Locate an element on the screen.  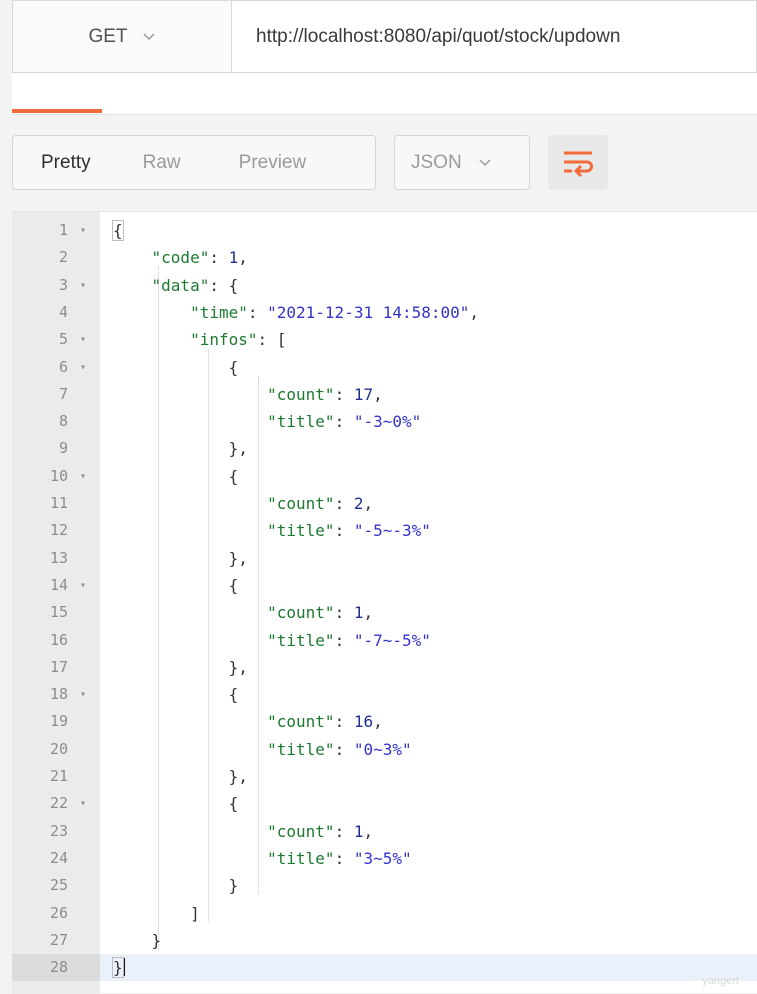
format-select: JSON is located at coordinates (462, 162).